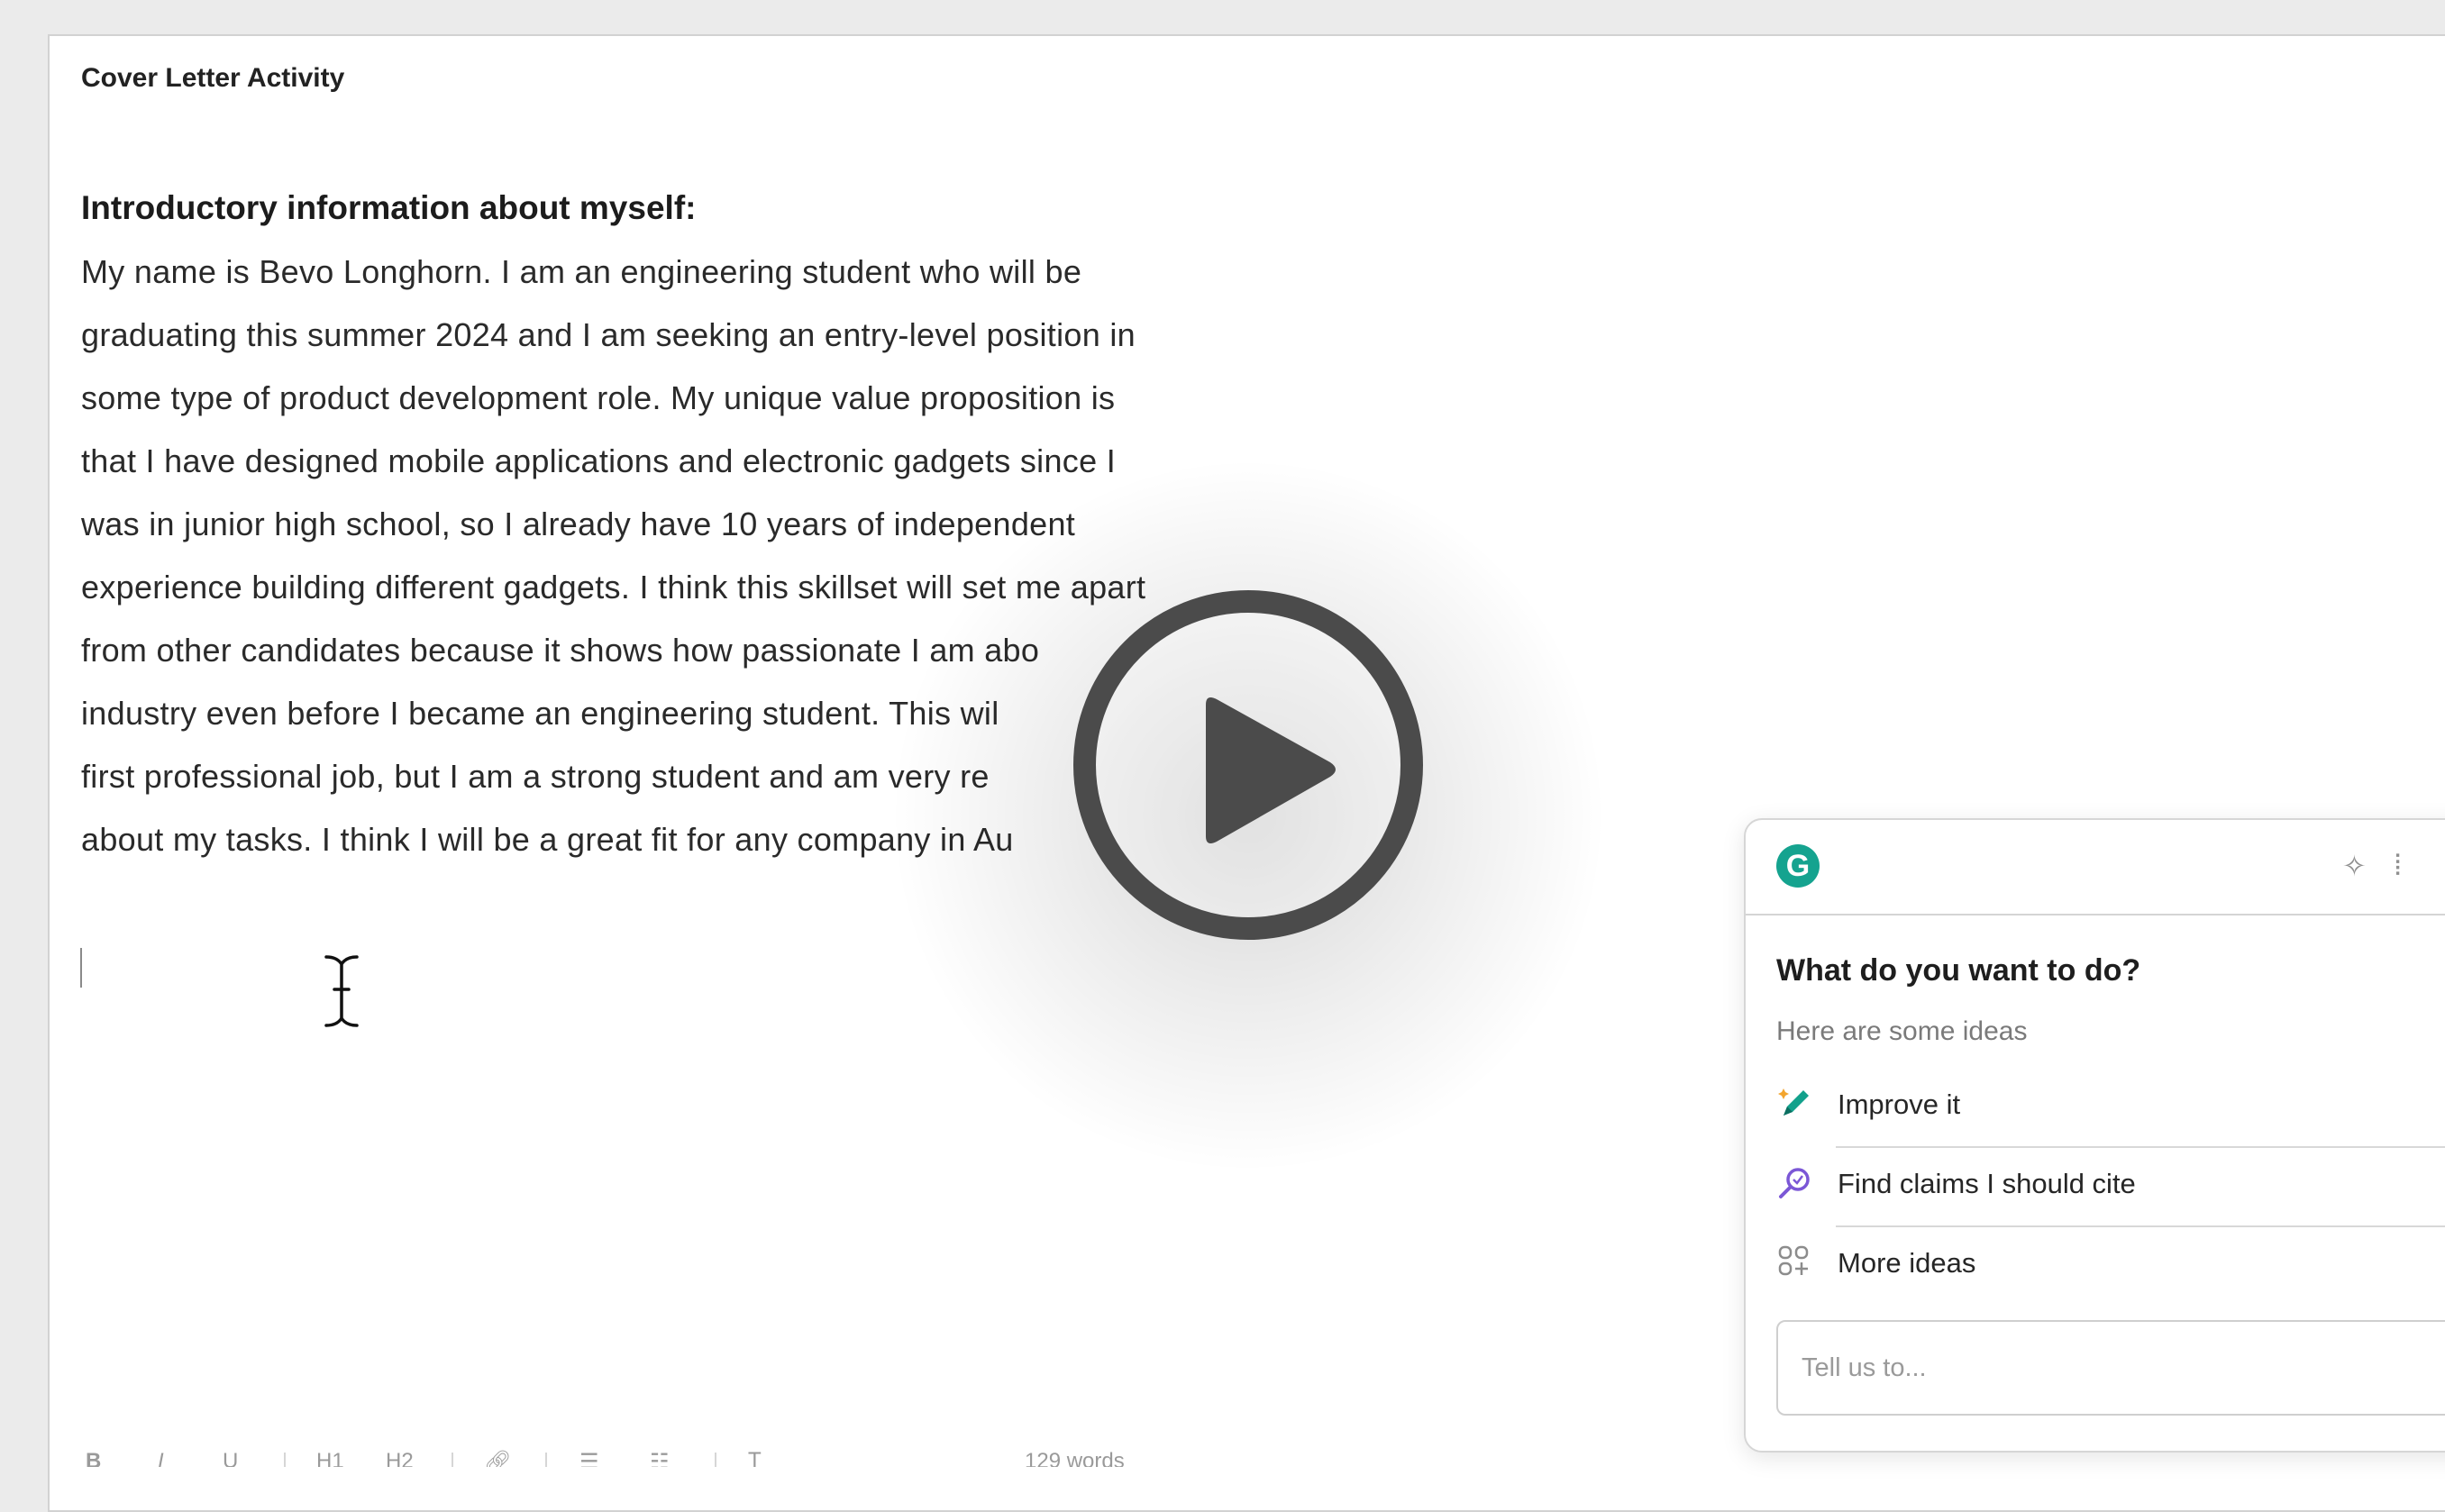 The width and height of the screenshot is (2445, 1512). I want to click on underline-button: U, so click(230, 1458).